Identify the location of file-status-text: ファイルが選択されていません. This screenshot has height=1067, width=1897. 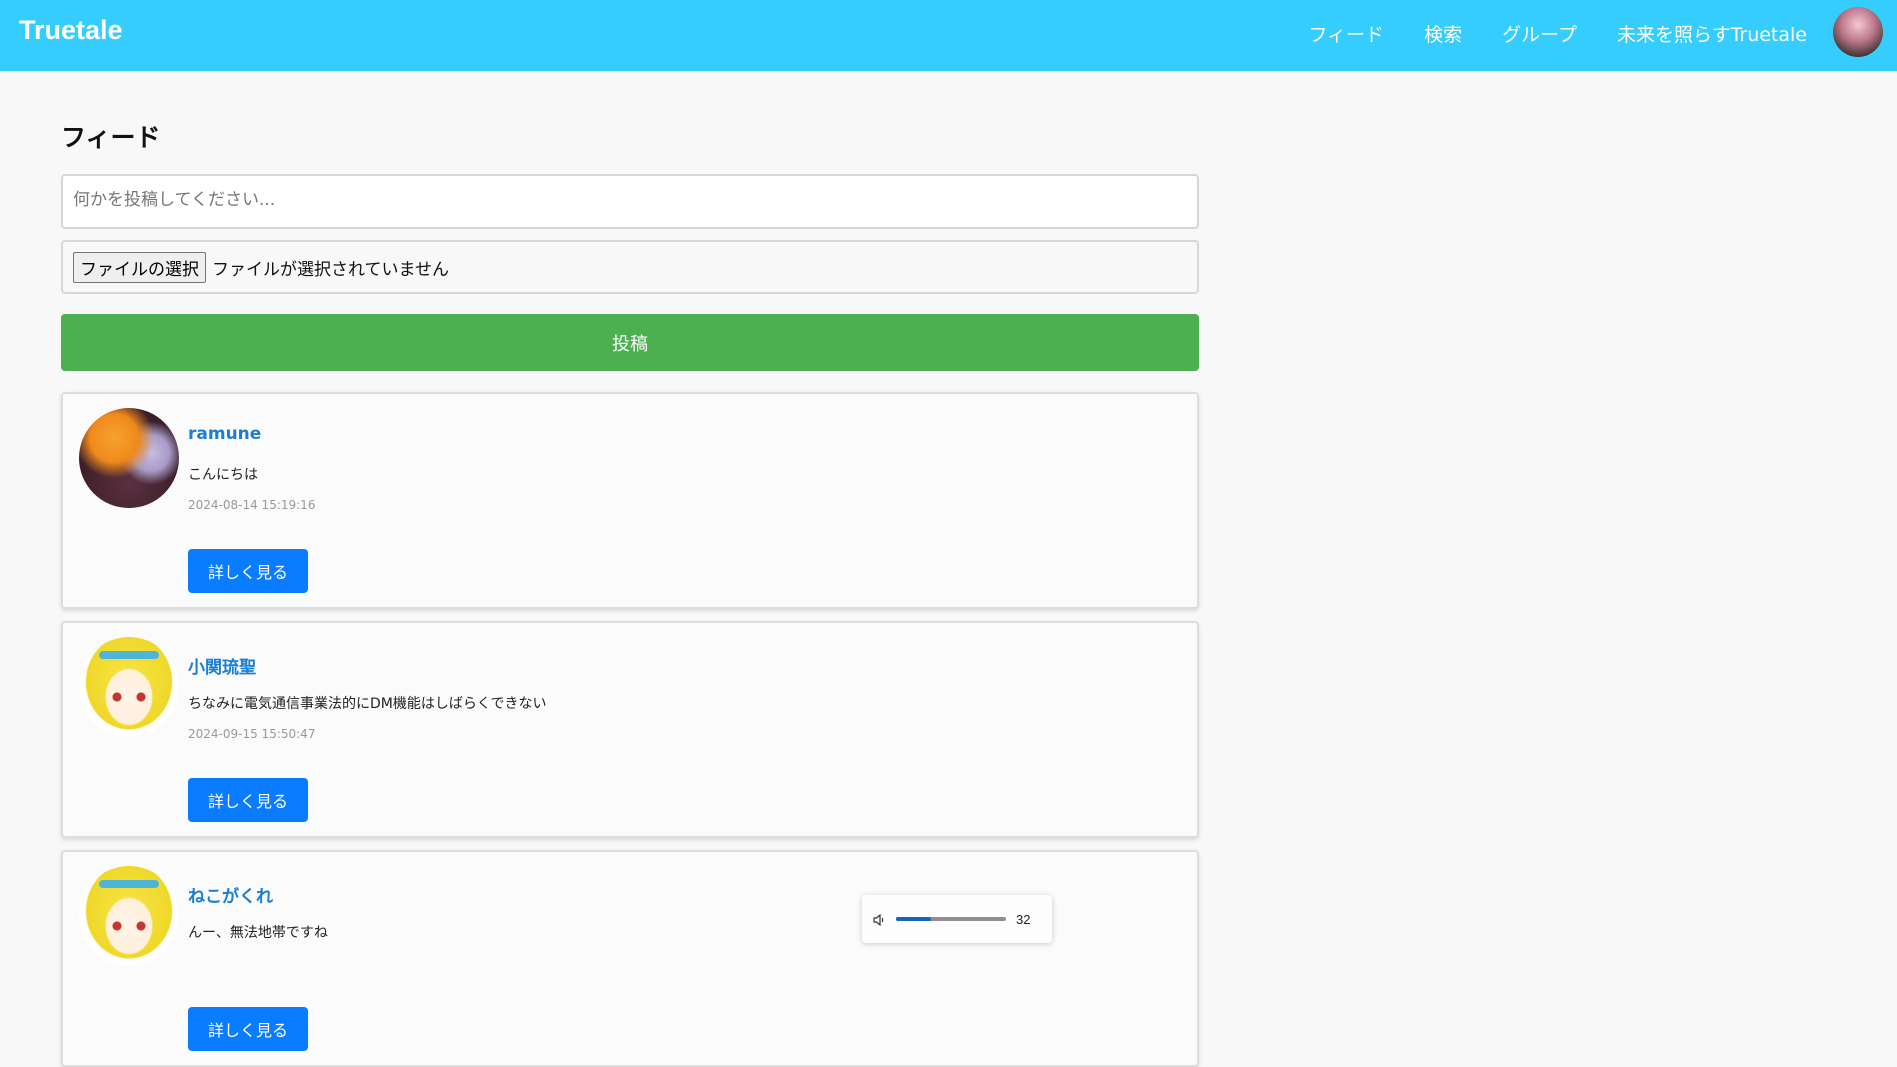
(330, 269).